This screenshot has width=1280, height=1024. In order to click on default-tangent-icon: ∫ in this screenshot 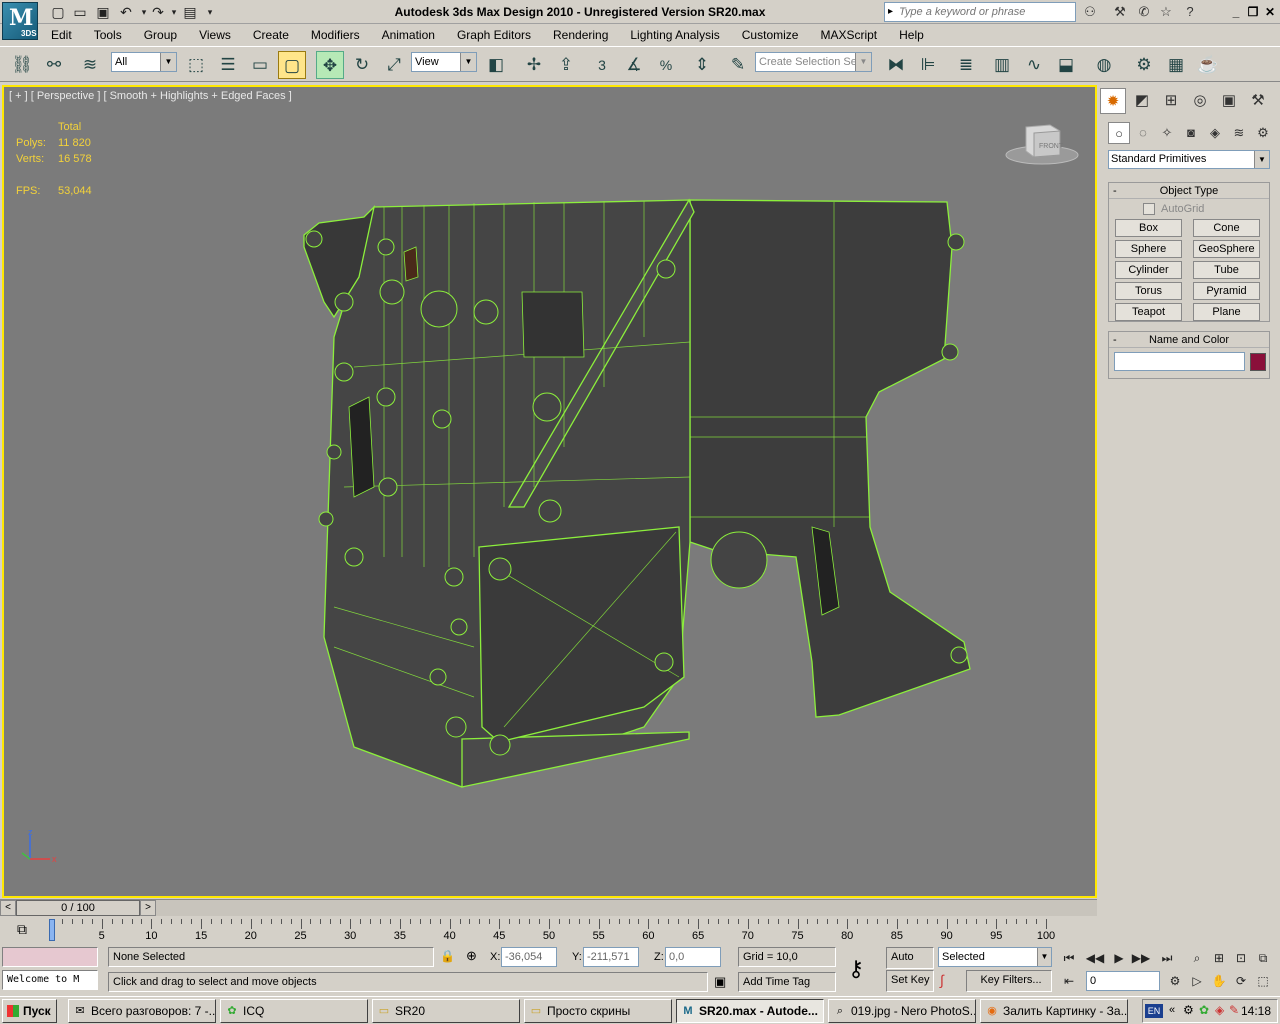, I will do `click(942, 980)`.